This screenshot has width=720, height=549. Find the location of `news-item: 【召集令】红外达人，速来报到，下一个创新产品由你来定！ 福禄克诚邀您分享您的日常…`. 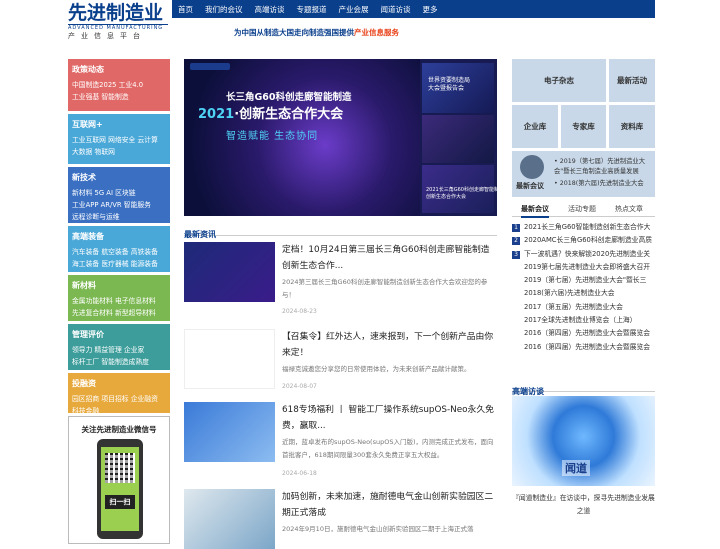

news-item: 【召集令】红外达人，速来报到，下一个创新产品由你来定！ 福禄克诚邀您分享您的日常… is located at coordinates (340, 359).